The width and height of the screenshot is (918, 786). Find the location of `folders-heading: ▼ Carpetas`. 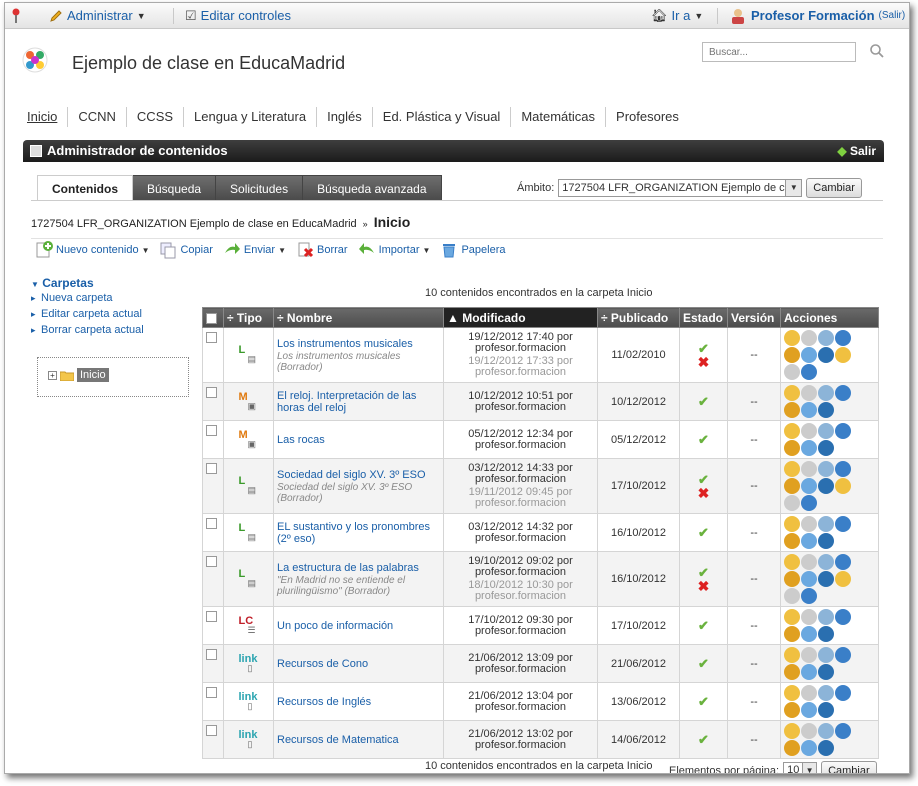

folders-heading: ▼ Carpetas is located at coordinates (111, 283).